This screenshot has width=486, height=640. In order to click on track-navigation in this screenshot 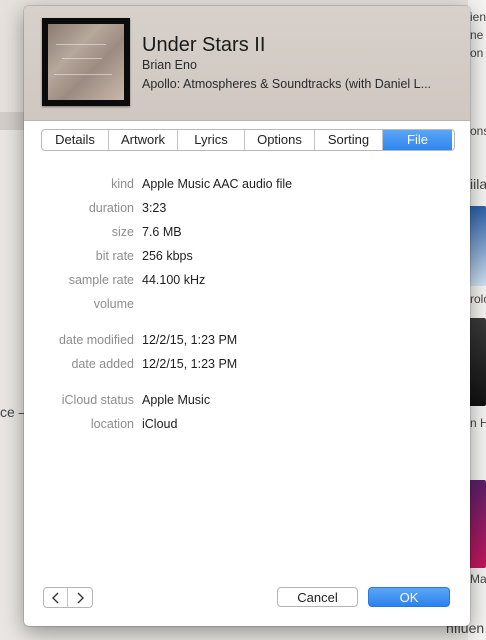, I will do `click(68, 597)`.